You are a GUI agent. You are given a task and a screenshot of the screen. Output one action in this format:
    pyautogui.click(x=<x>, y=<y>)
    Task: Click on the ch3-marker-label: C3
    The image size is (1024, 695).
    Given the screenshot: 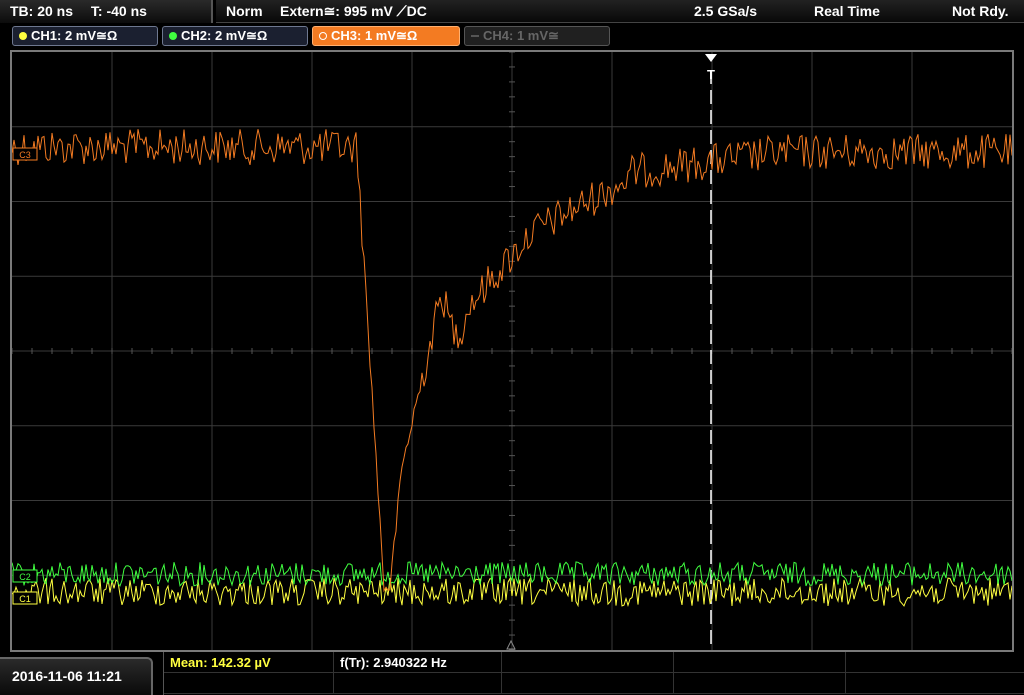 What is the action you would take?
    pyautogui.click(x=25, y=155)
    